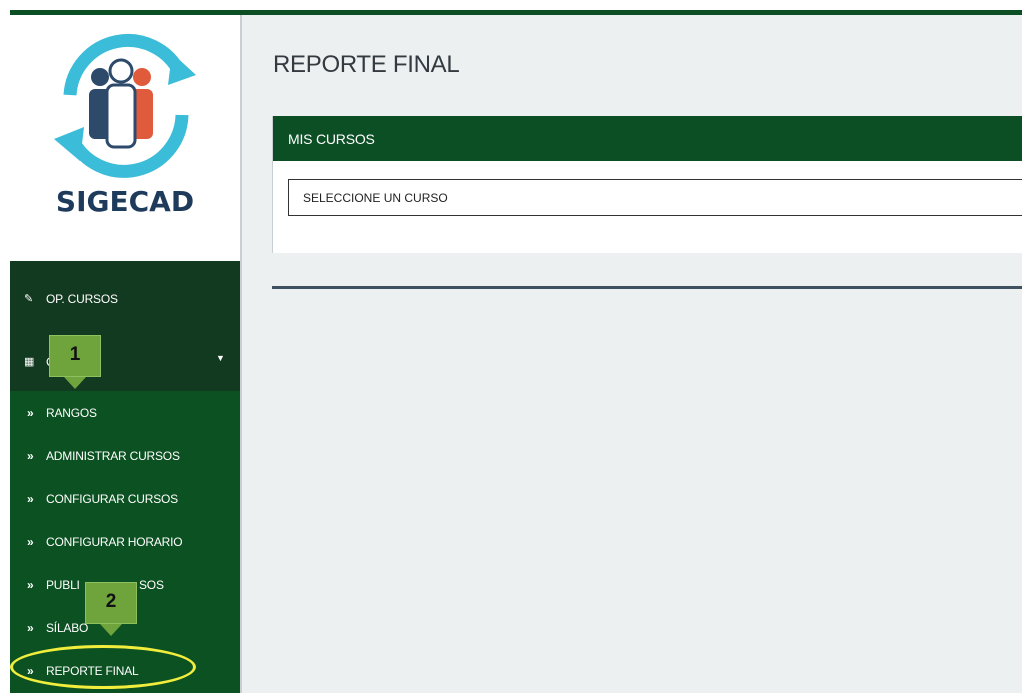  What do you see at coordinates (647, 138) in the screenshot?
I see `panel-header: MIS CURSOS` at bounding box center [647, 138].